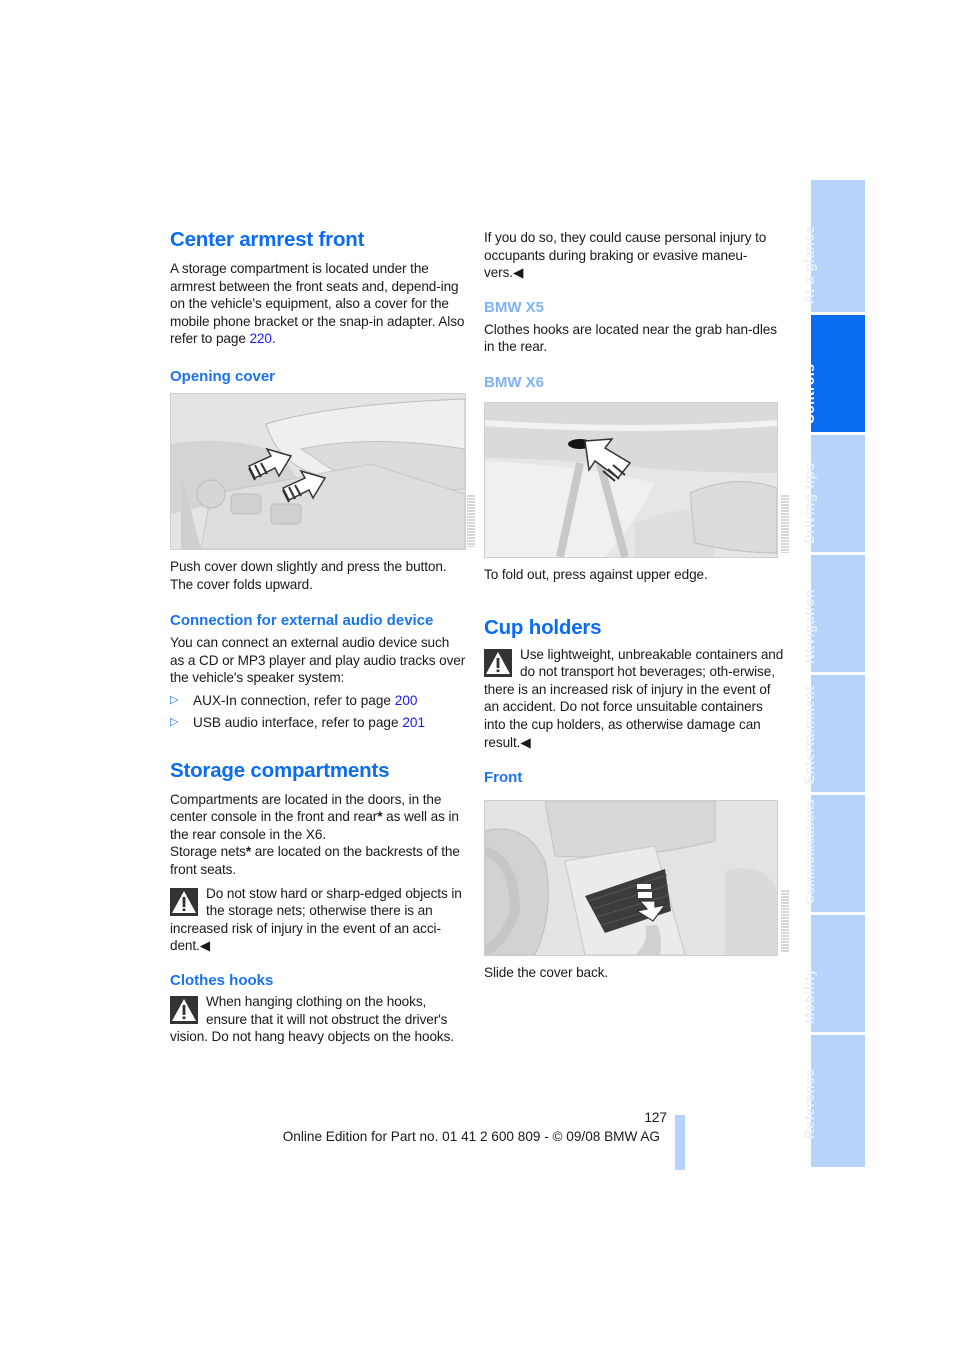  I want to click on tab-controls: Controls, so click(833, 373).